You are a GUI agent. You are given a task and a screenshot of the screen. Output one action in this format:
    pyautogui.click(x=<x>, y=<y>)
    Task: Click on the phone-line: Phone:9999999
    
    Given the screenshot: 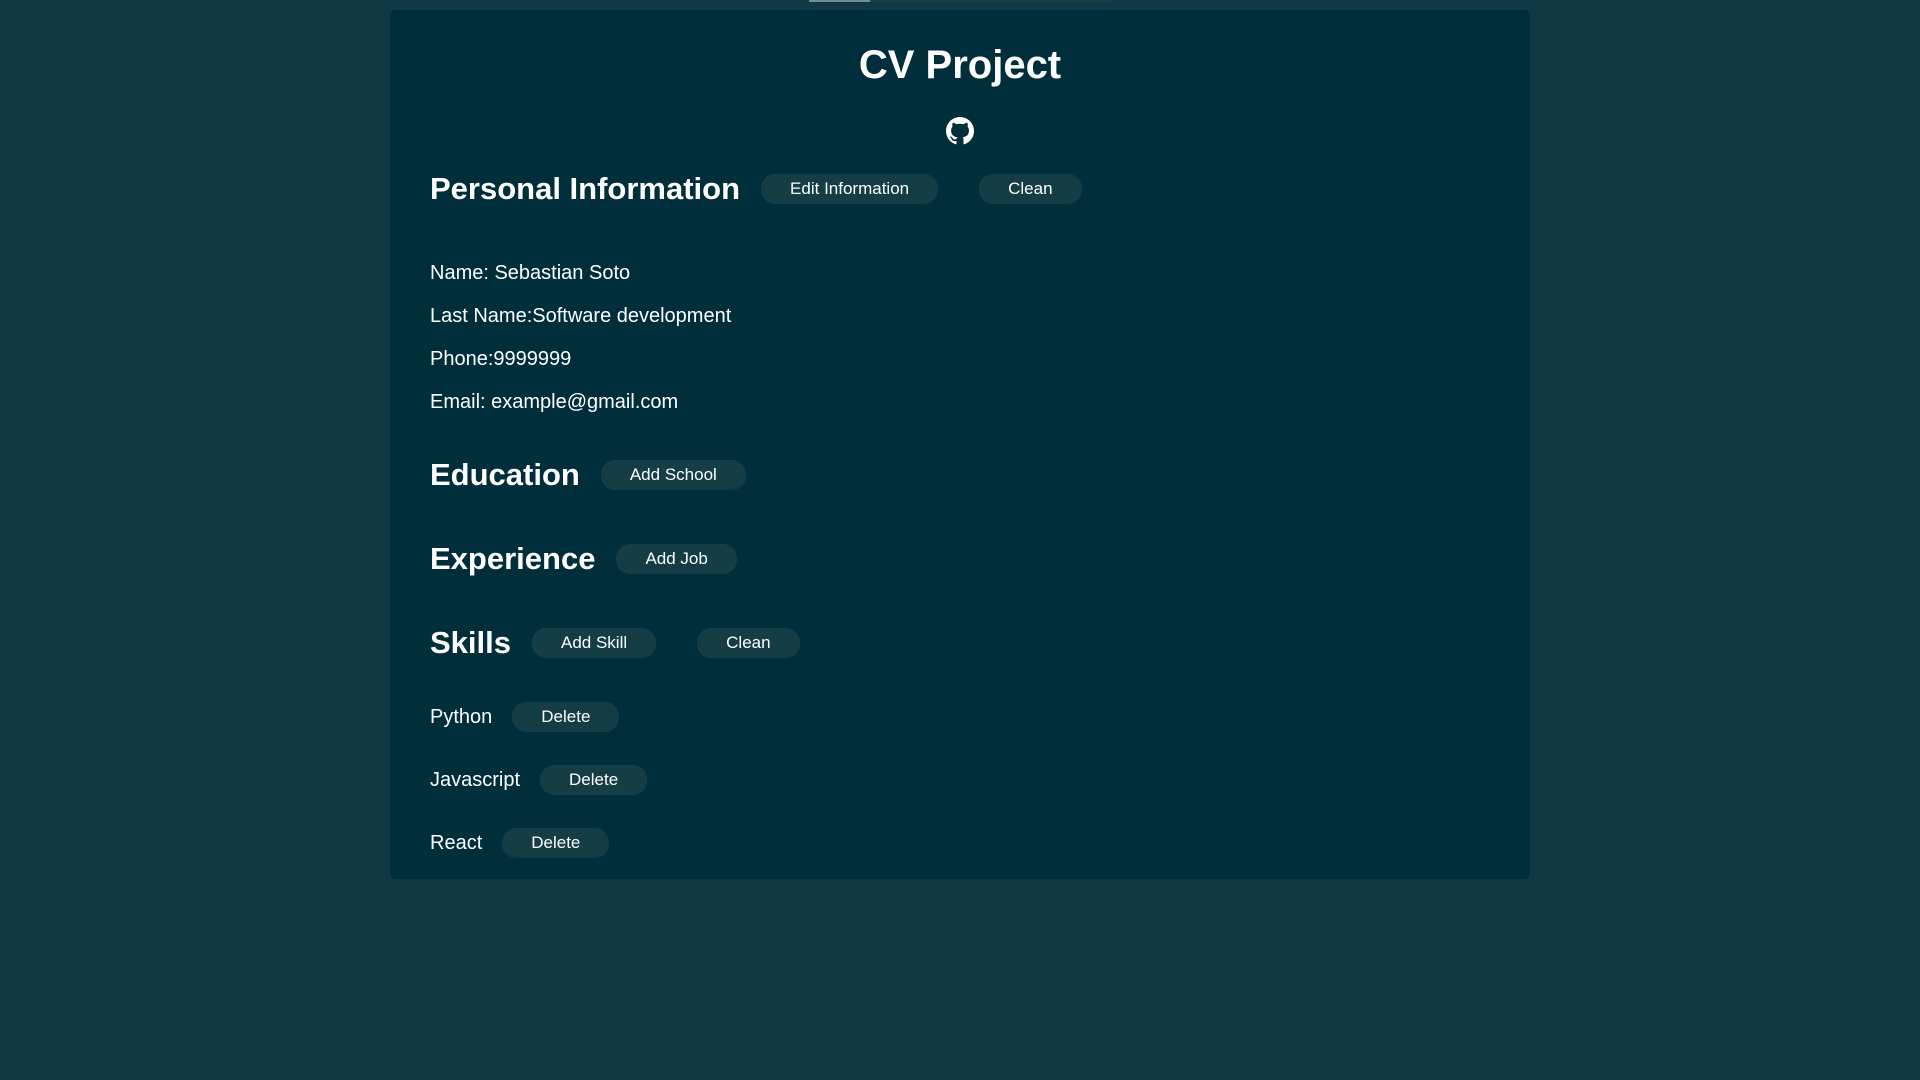 What is the action you would take?
    pyautogui.click(x=501, y=359)
    